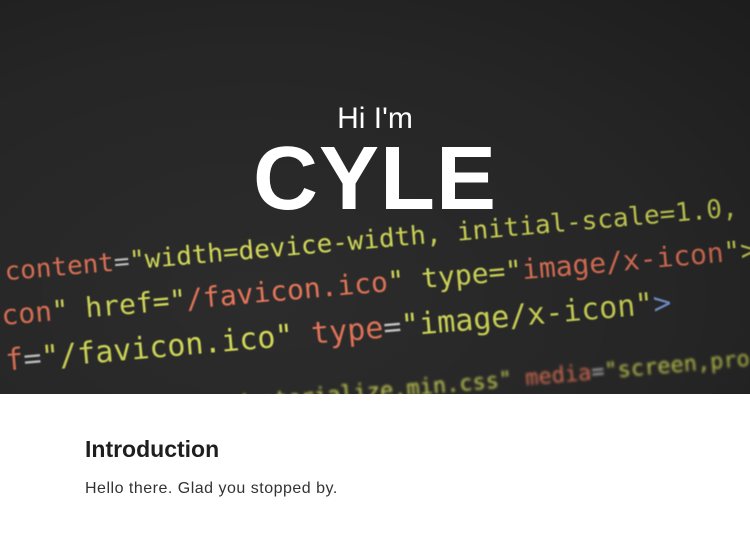  What do you see at coordinates (152, 449) in the screenshot?
I see `section-title: Introduction` at bounding box center [152, 449].